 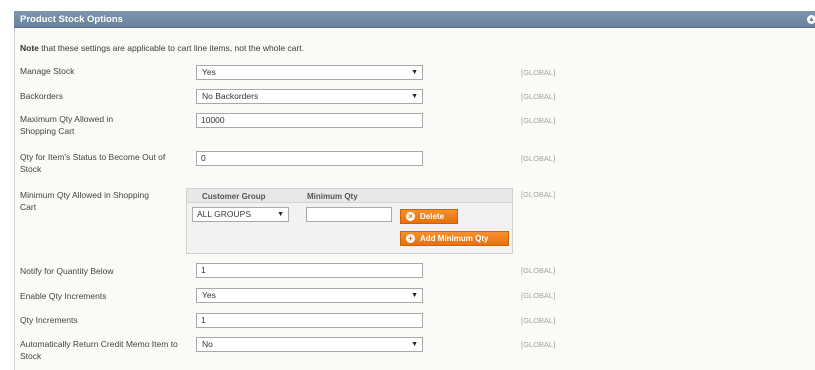 I want to click on delete-icon: ×, so click(x=410, y=216).